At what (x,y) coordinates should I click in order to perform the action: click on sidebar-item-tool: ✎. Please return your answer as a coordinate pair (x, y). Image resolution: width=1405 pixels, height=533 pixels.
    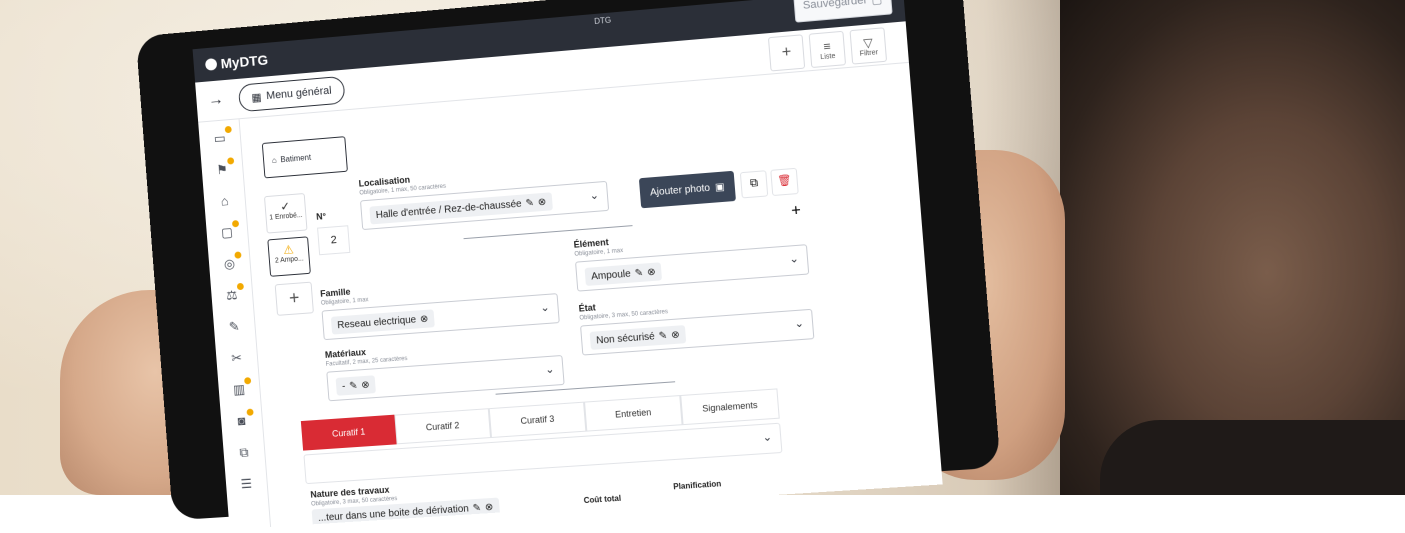
    Looking at the image, I should click on (234, 327).